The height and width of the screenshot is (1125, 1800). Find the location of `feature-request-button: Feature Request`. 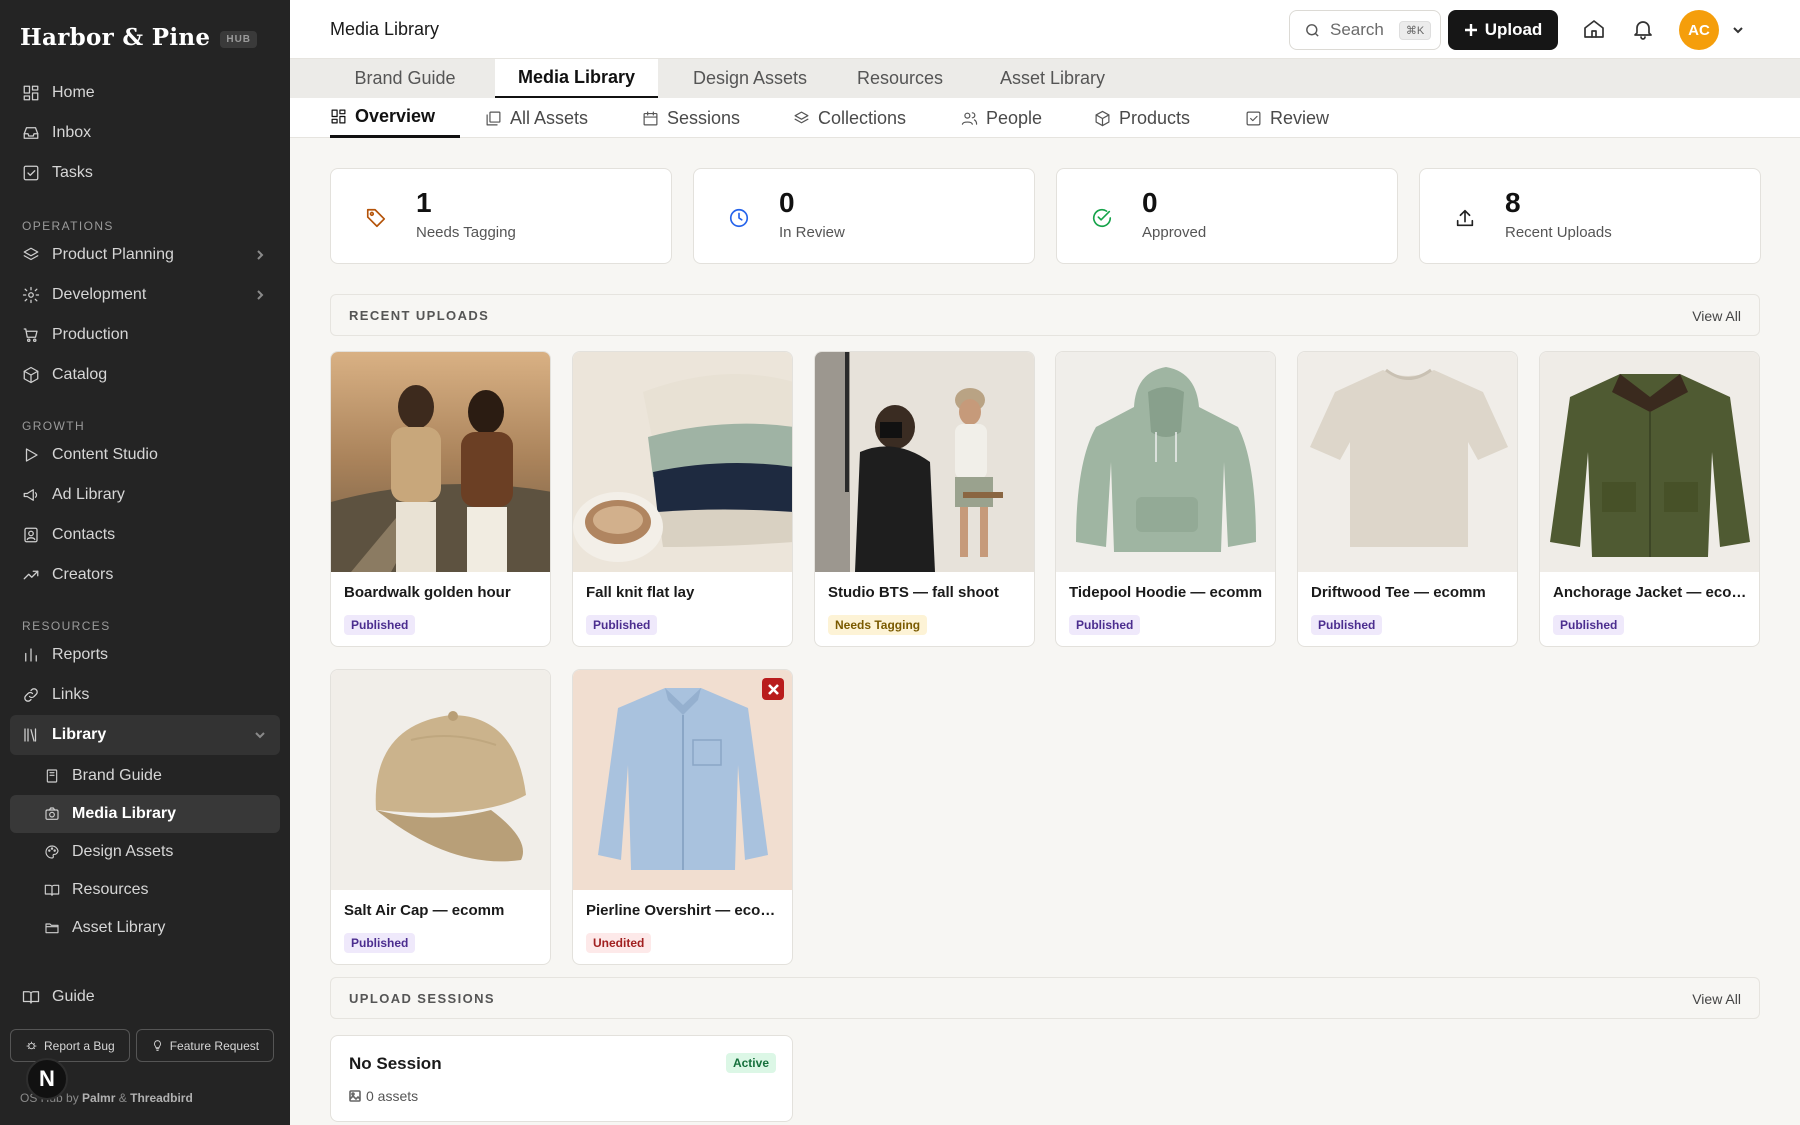

feature-request-button: Feature Request is located at coordinates (205, 1045).